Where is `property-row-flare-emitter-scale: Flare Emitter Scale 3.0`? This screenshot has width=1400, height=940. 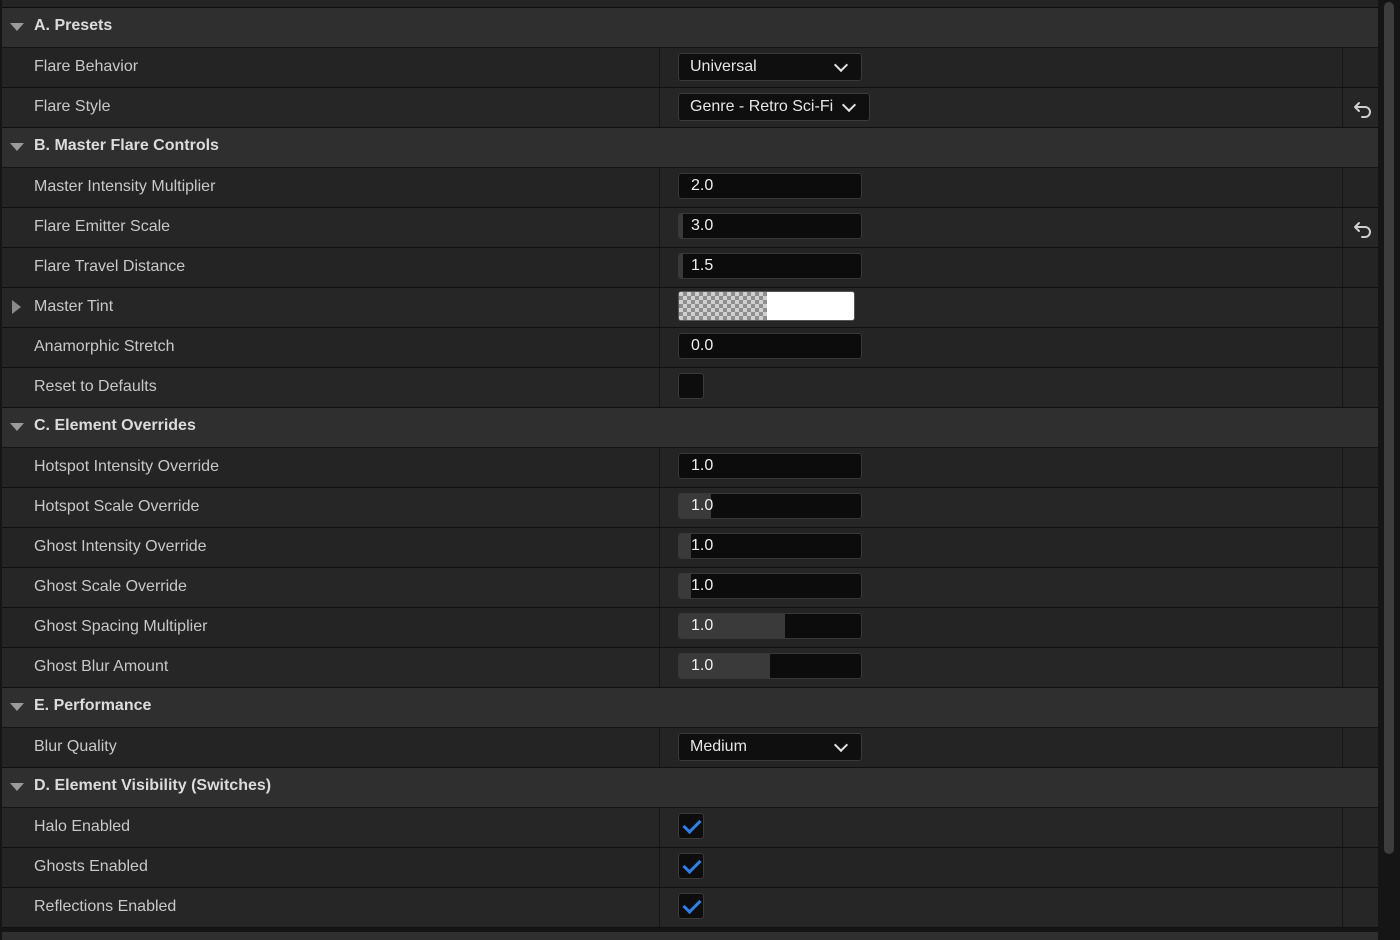
property-row-flare-emitter-scale: Flare Emitter Scale 3.0 is located at coordinates (690, 228).